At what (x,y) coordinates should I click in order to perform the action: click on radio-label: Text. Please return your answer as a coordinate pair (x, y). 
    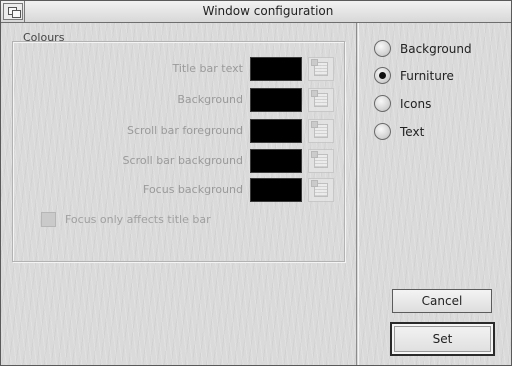
    Looking at the image, I should click on (412, 132).